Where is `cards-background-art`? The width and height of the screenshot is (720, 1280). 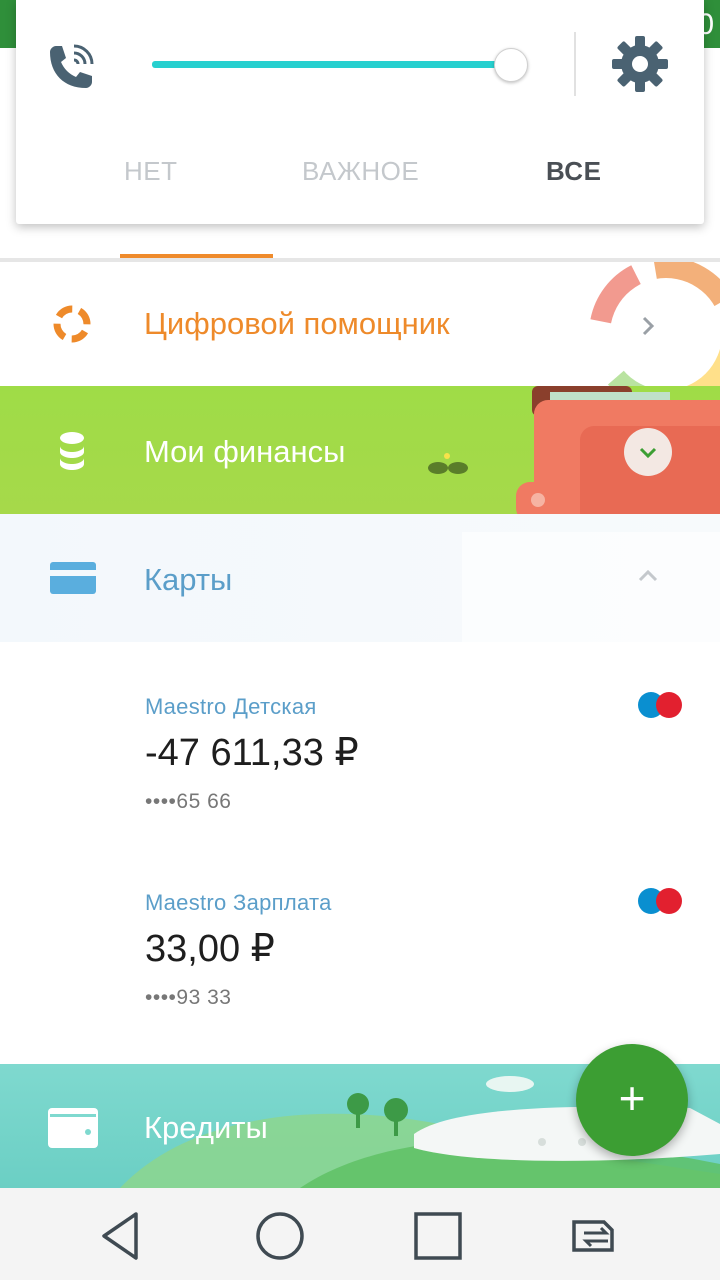 cards-background-art is located at coordinates (591, 587).